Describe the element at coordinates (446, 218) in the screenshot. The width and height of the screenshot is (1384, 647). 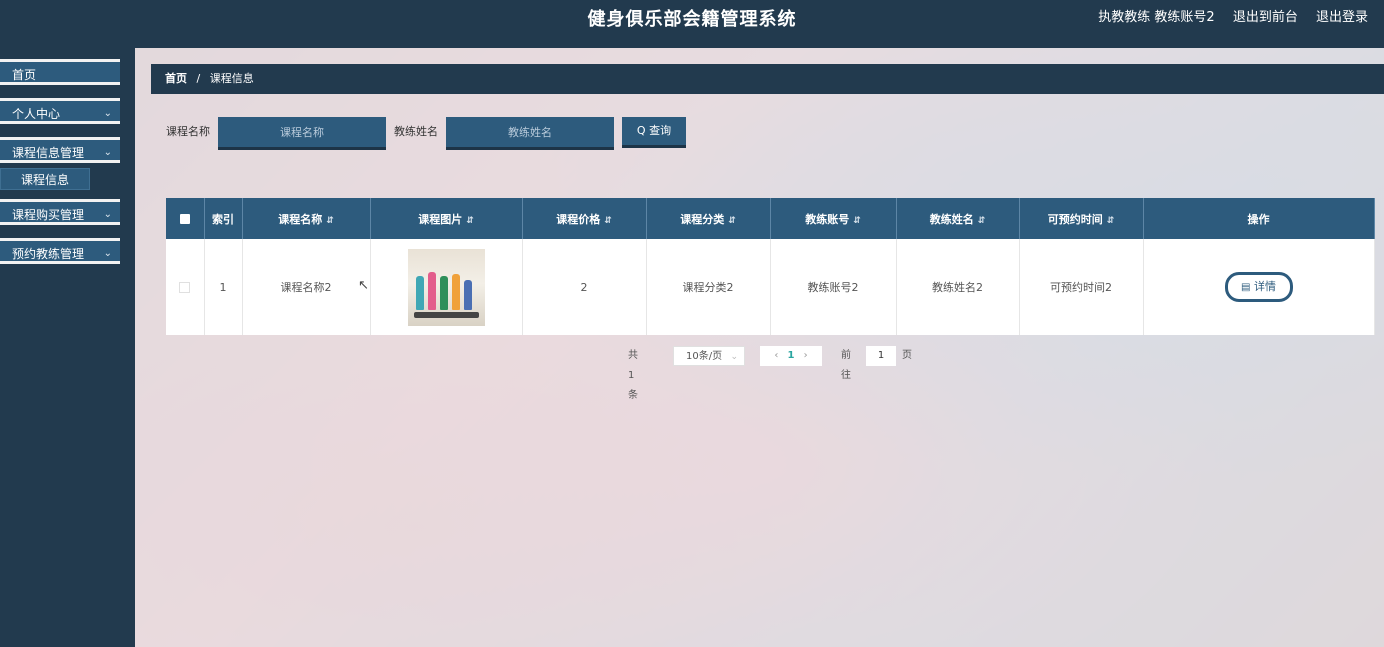
I see `column-header-course-image: 课程图片 ⇵` at that location.